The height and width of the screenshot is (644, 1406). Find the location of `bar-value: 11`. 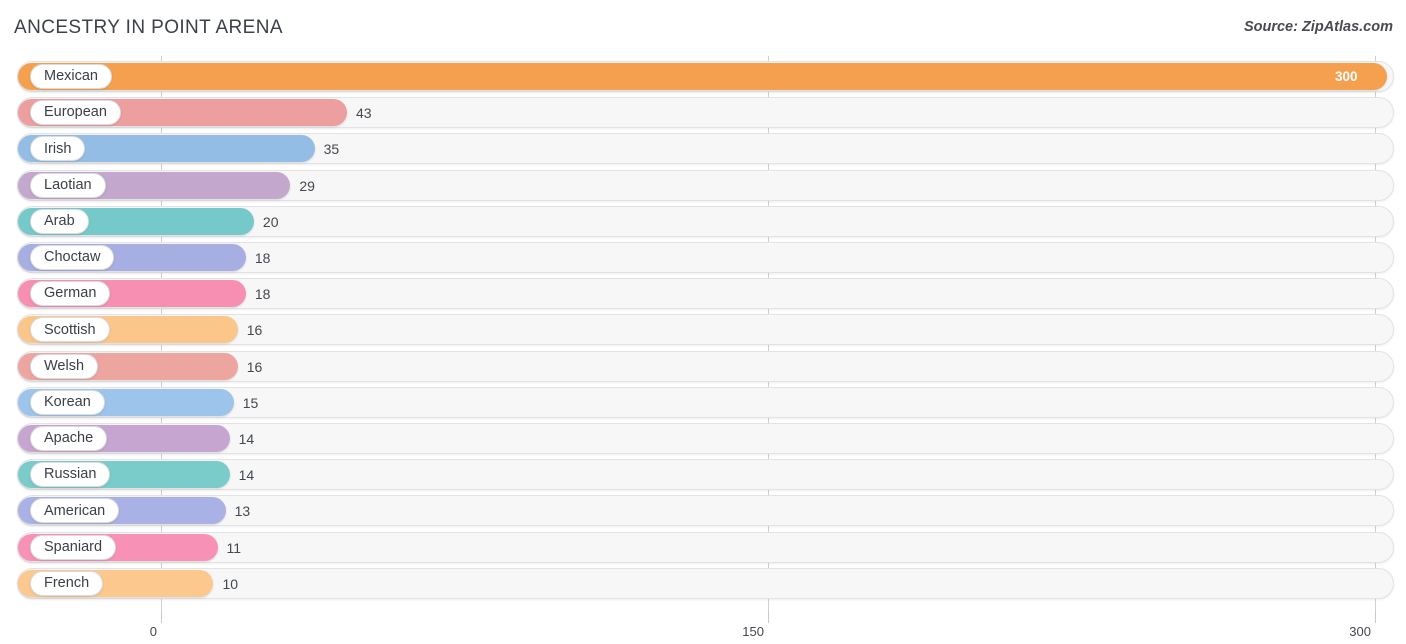

bar-value: 11 is located at coordinates (234, 547).